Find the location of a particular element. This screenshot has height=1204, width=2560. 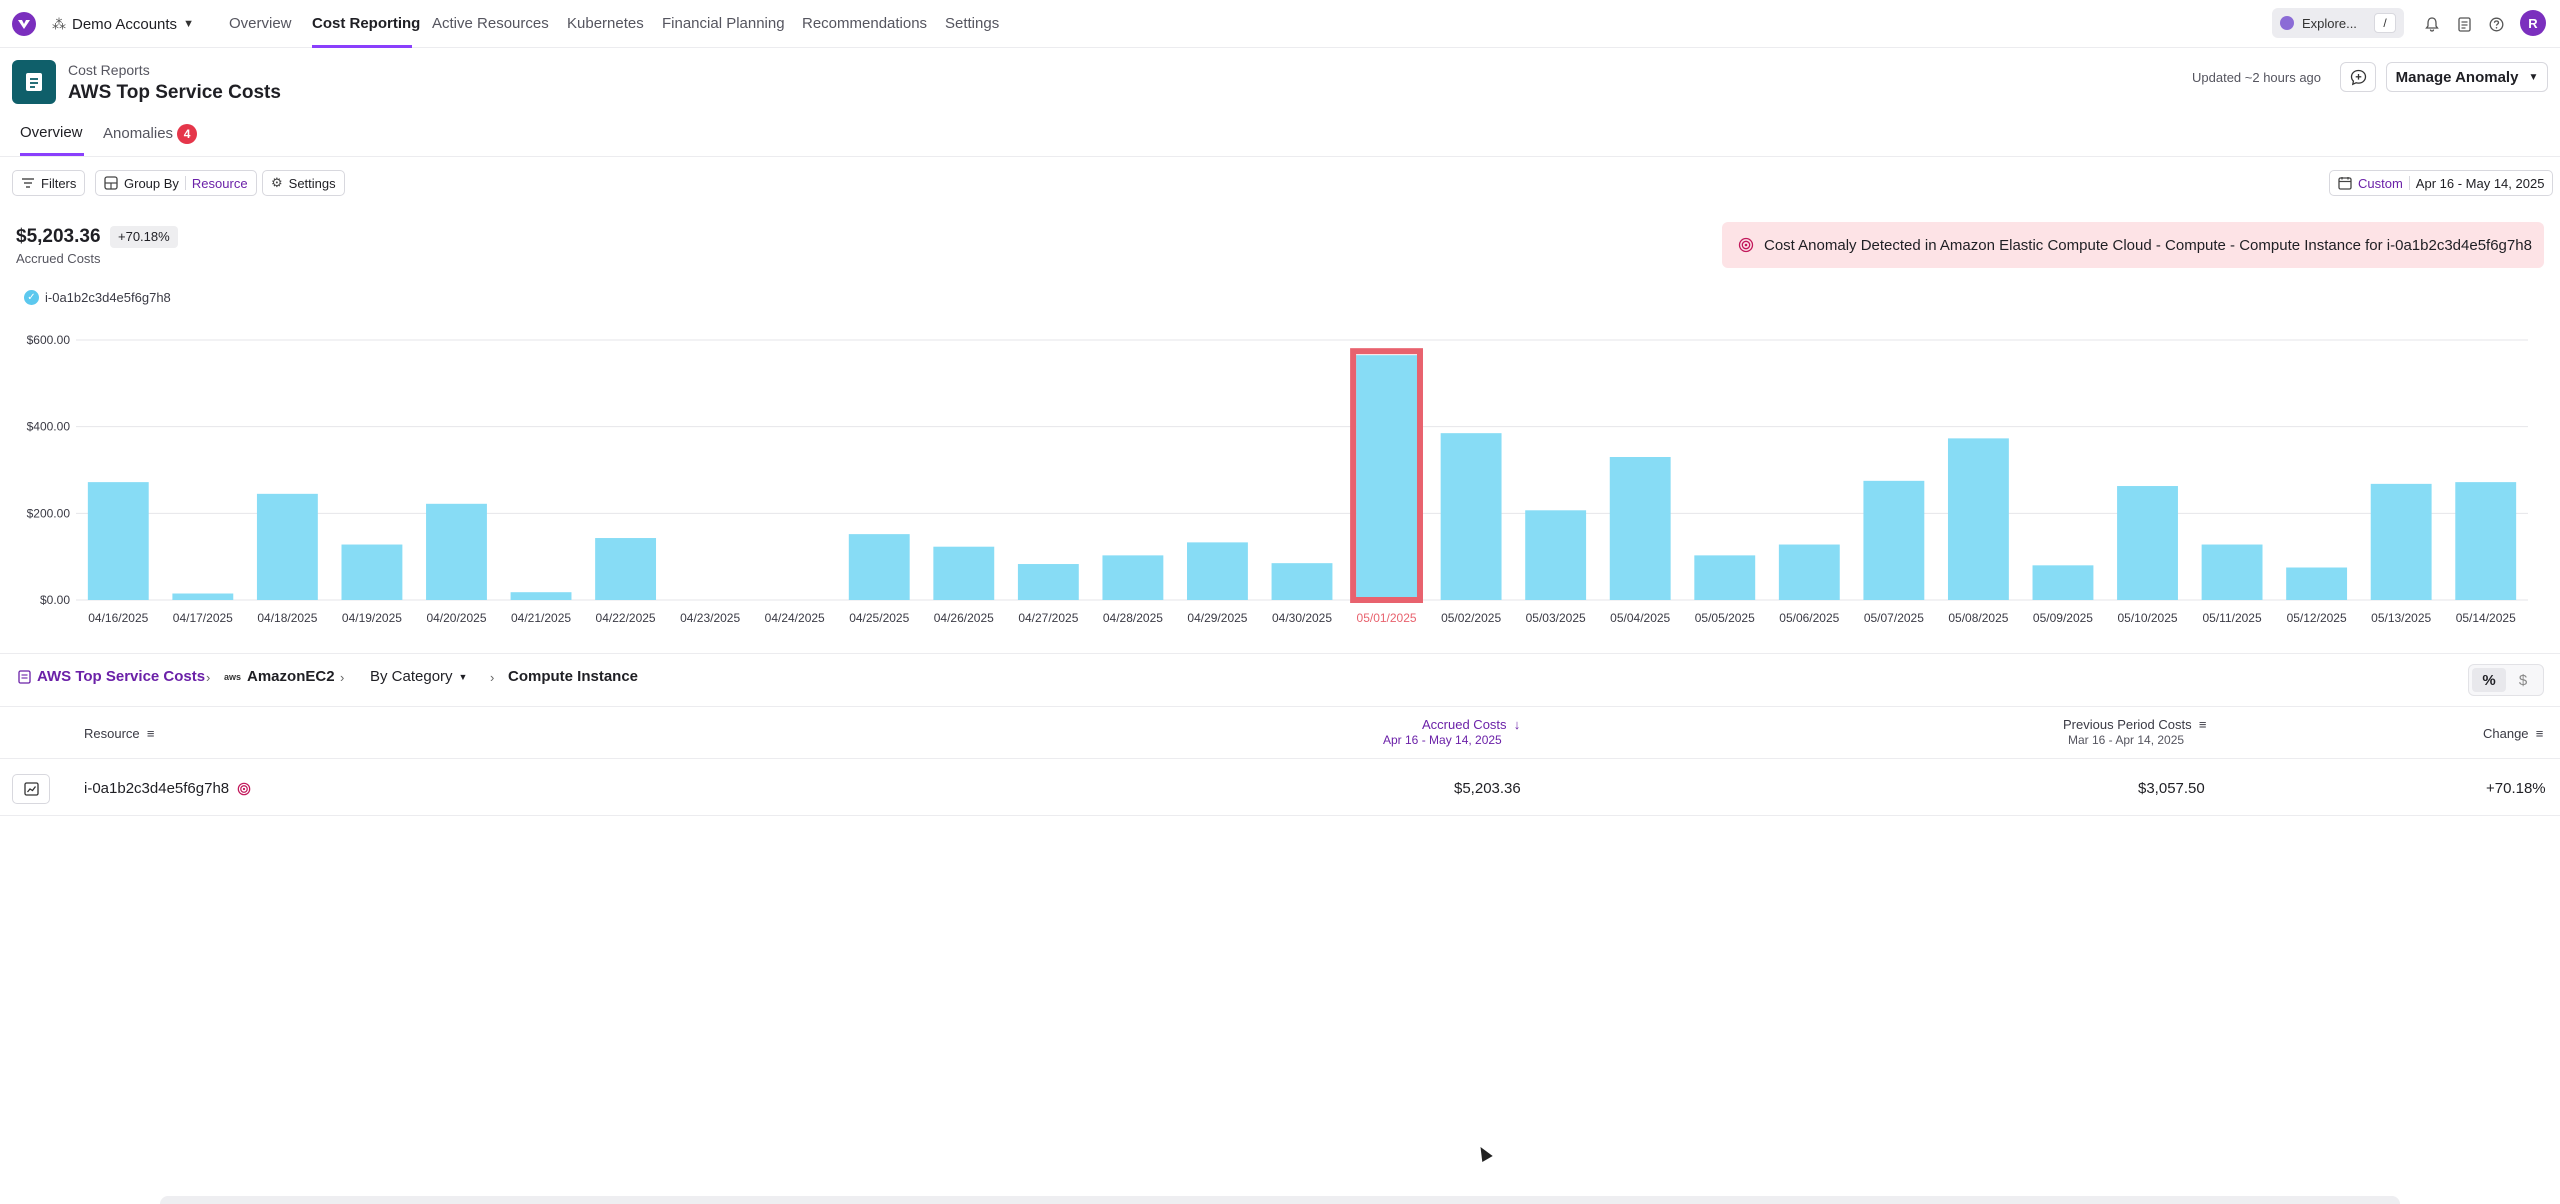

nav-settings: Settings is located at coordinates (972, 23).